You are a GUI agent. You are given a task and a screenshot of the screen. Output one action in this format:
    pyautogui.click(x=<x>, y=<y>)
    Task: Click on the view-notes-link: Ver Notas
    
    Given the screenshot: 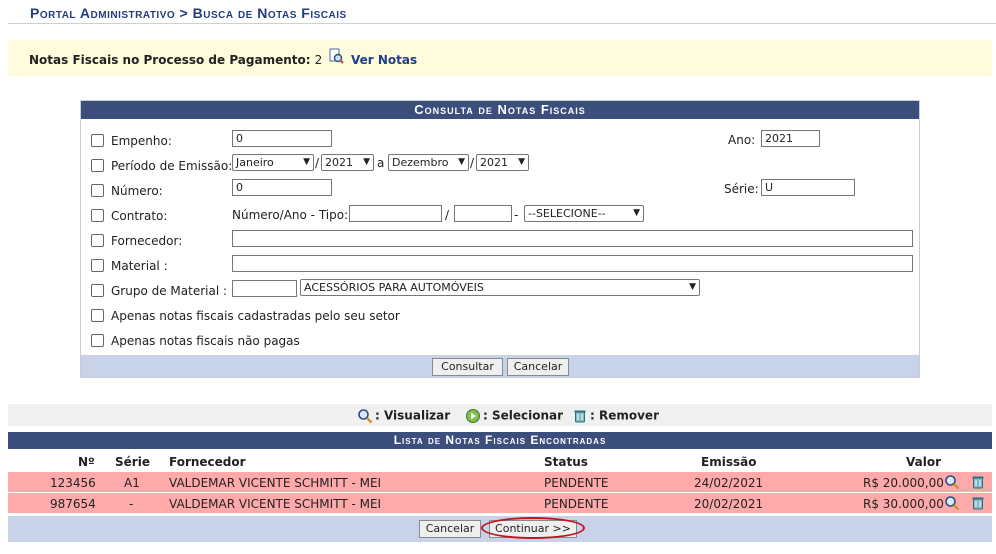 What is the action you would take?
    pyautogui.click(x=384, y=60)
    